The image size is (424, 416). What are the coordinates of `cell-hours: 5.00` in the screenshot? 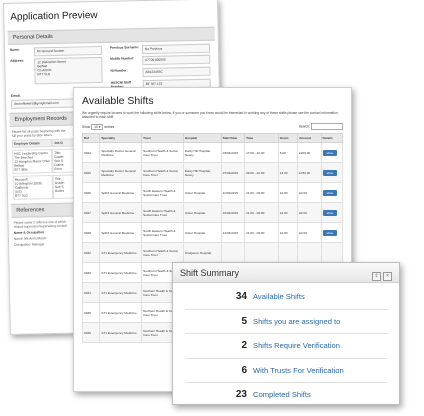 It's located at (288, 153).